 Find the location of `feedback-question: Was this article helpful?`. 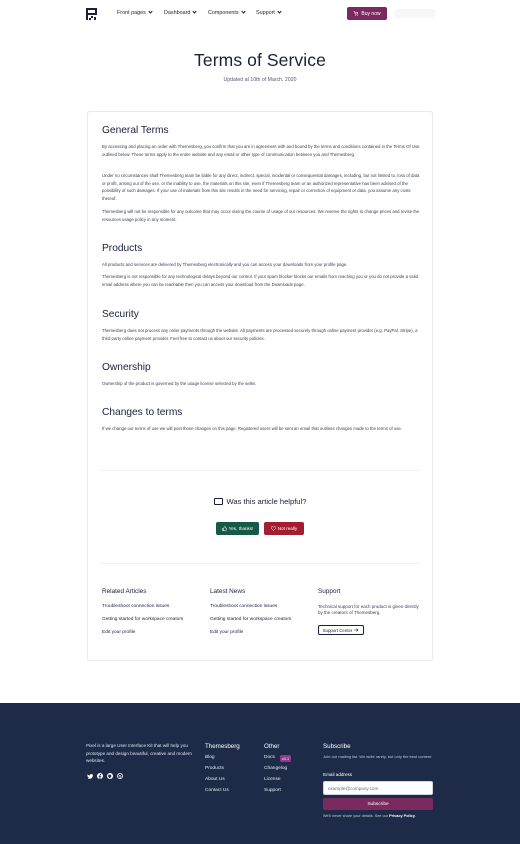

feedback-question: Was this article helpful? is located at coordinates (260, 501).